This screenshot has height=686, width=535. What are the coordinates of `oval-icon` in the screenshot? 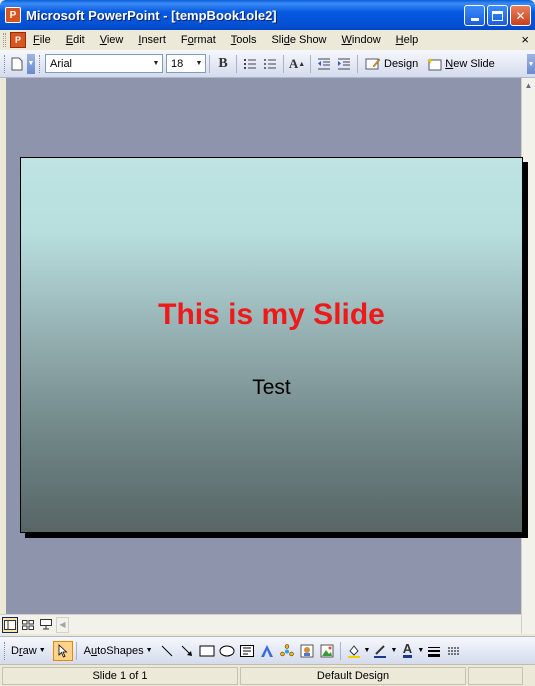 It's located at (227, 651).